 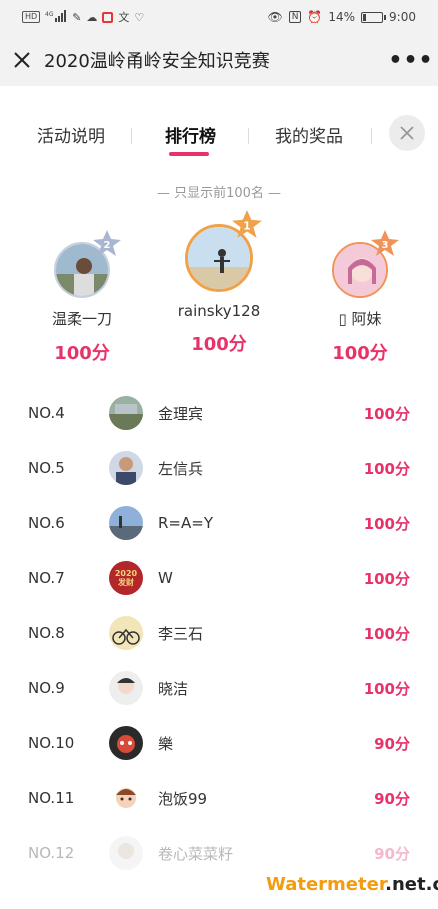 What do you see at coordinates (365, 17) in the screenshot?
I see `battery-fill` at bounding box center [365, 17].